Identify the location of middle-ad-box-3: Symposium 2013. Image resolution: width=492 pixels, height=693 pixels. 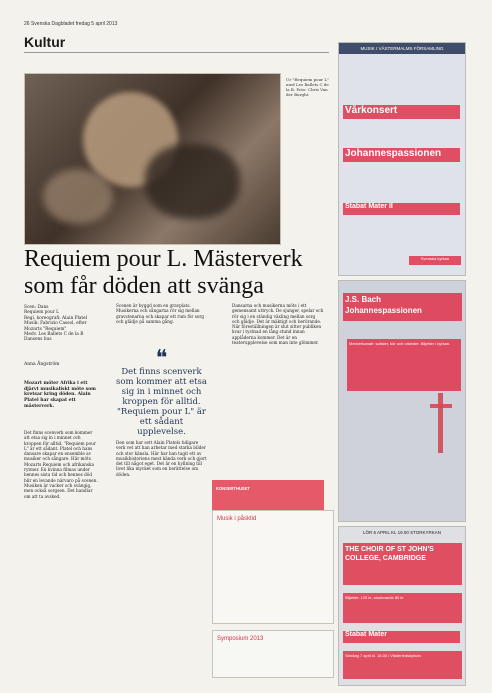
(273, 654).